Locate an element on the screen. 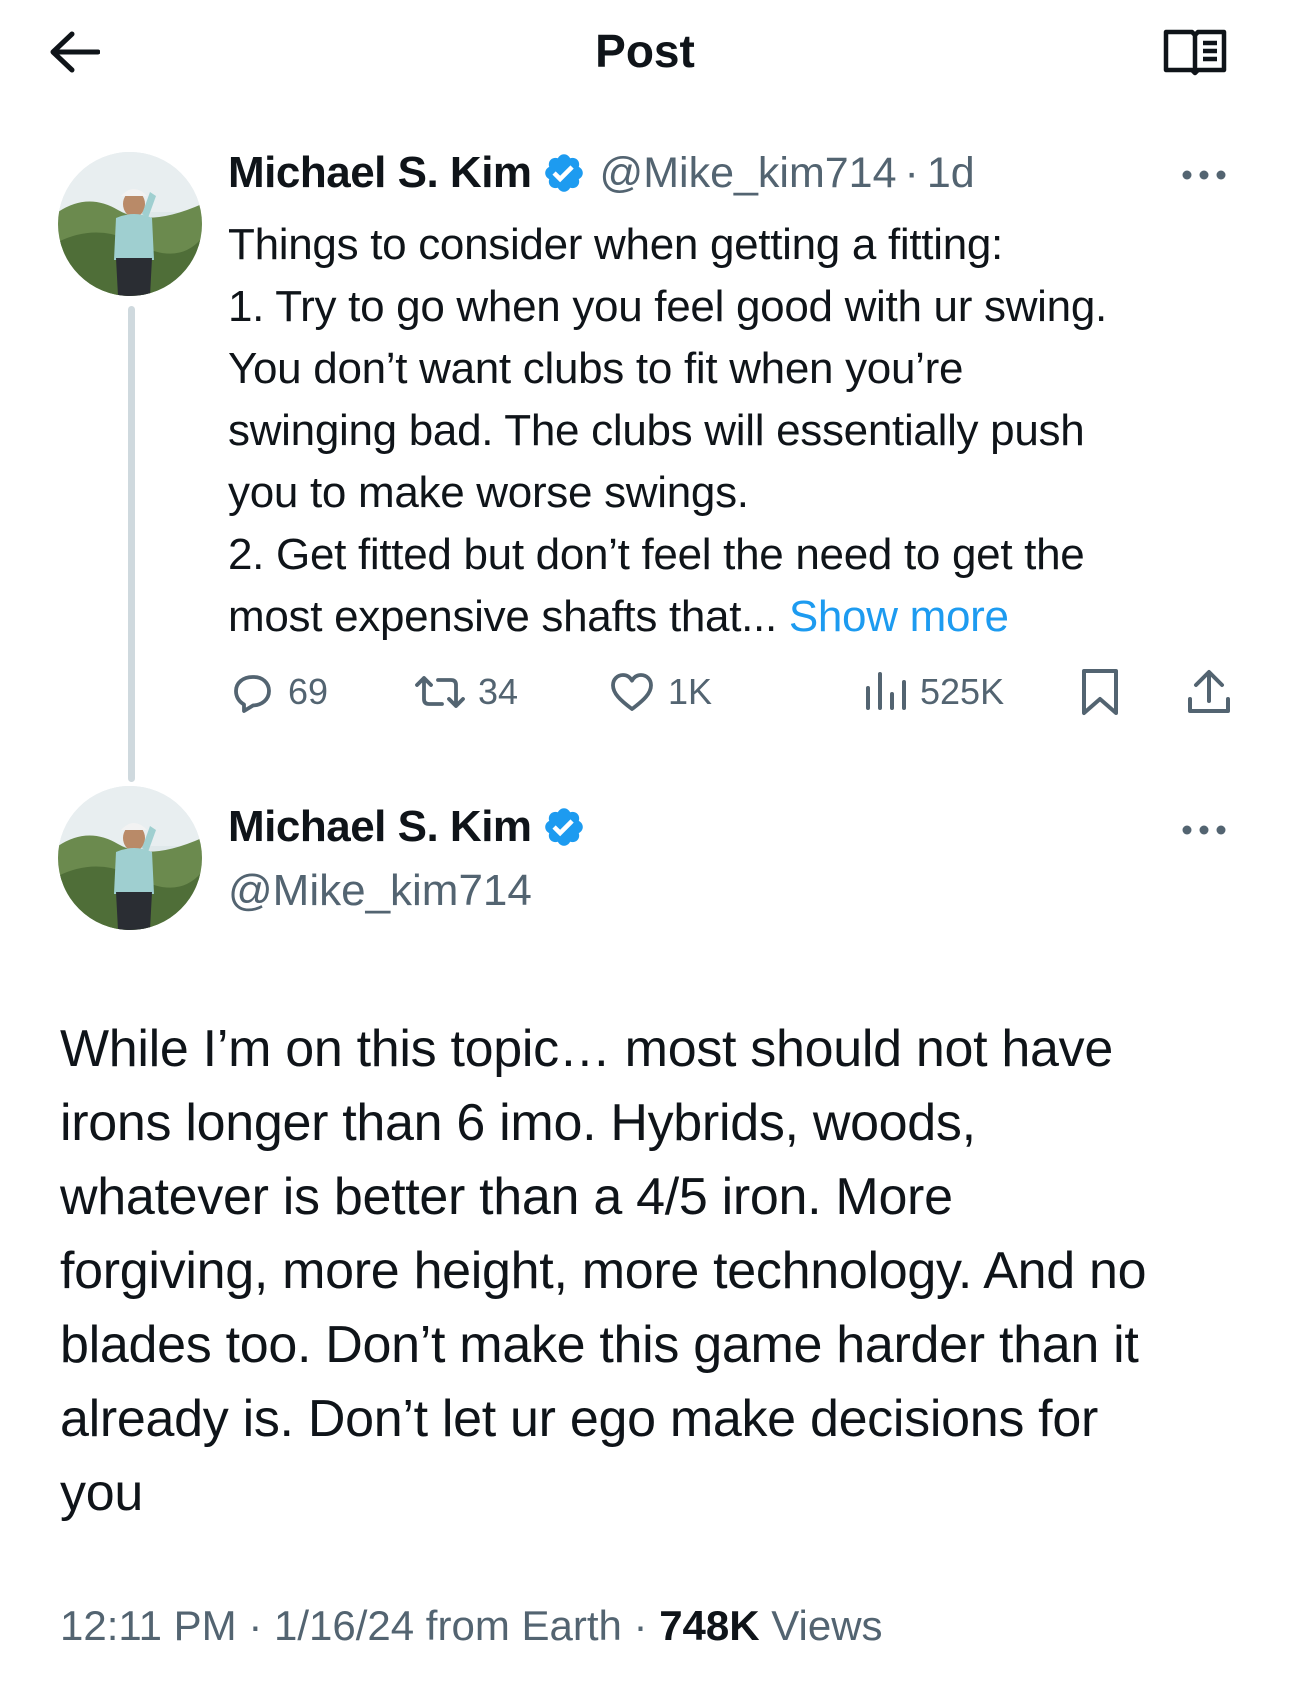  top-bar: Post is located at coordinates (645, 55).